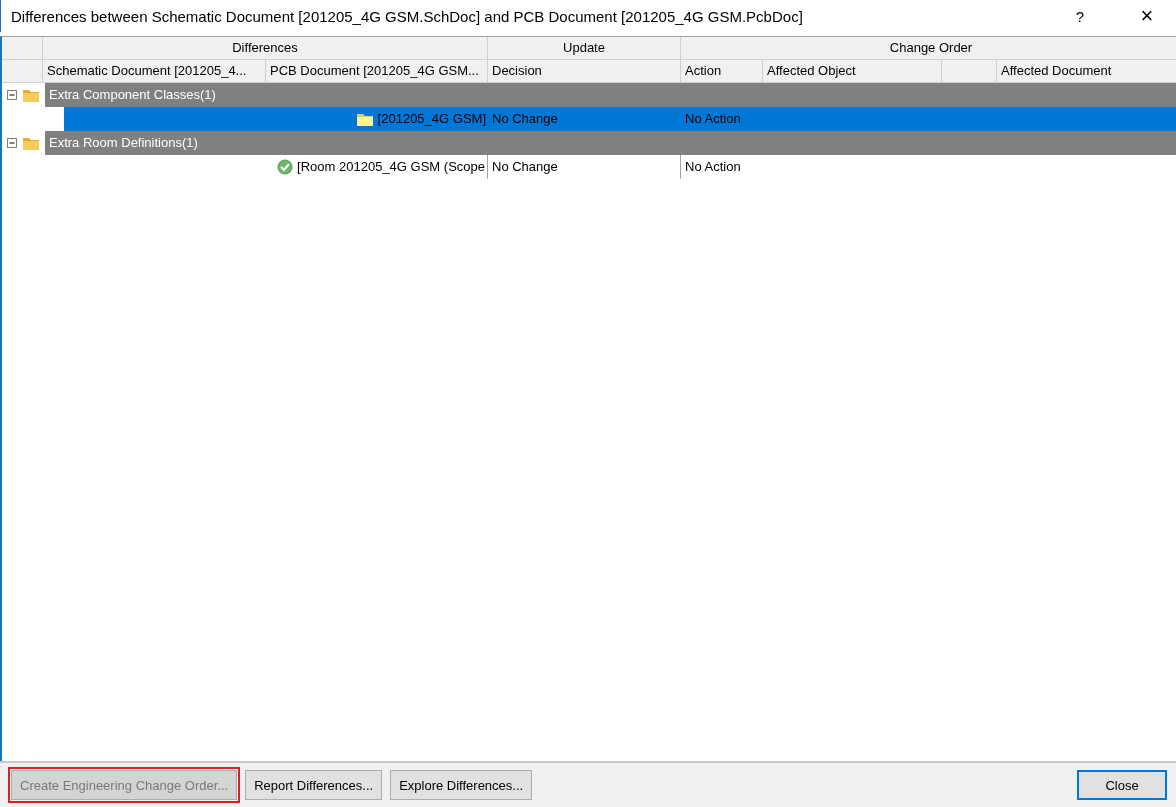  What do you see at coordinates (620, 119) in the screenshot?
I see `selected-row: [201205_4G GSM] No Change No Action` at bounding box center [620, 119].